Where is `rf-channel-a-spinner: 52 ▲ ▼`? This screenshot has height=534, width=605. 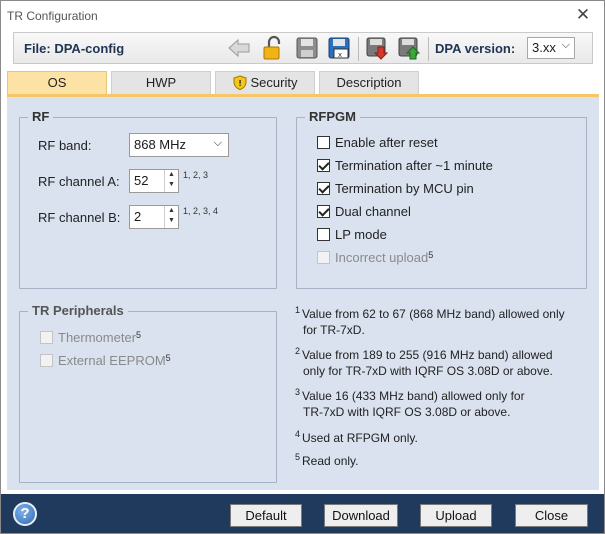 rf-channel-a-spinner: 52 ▲ ▼ is located at coordinates (154, 181).